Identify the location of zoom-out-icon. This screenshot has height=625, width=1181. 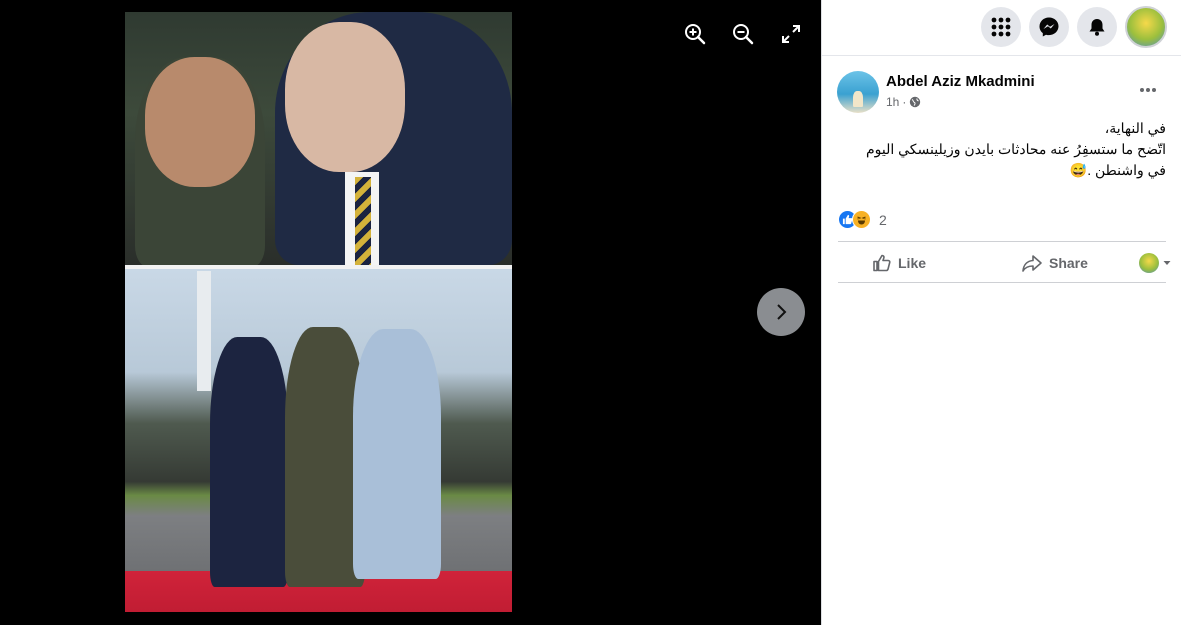
(743, 34).